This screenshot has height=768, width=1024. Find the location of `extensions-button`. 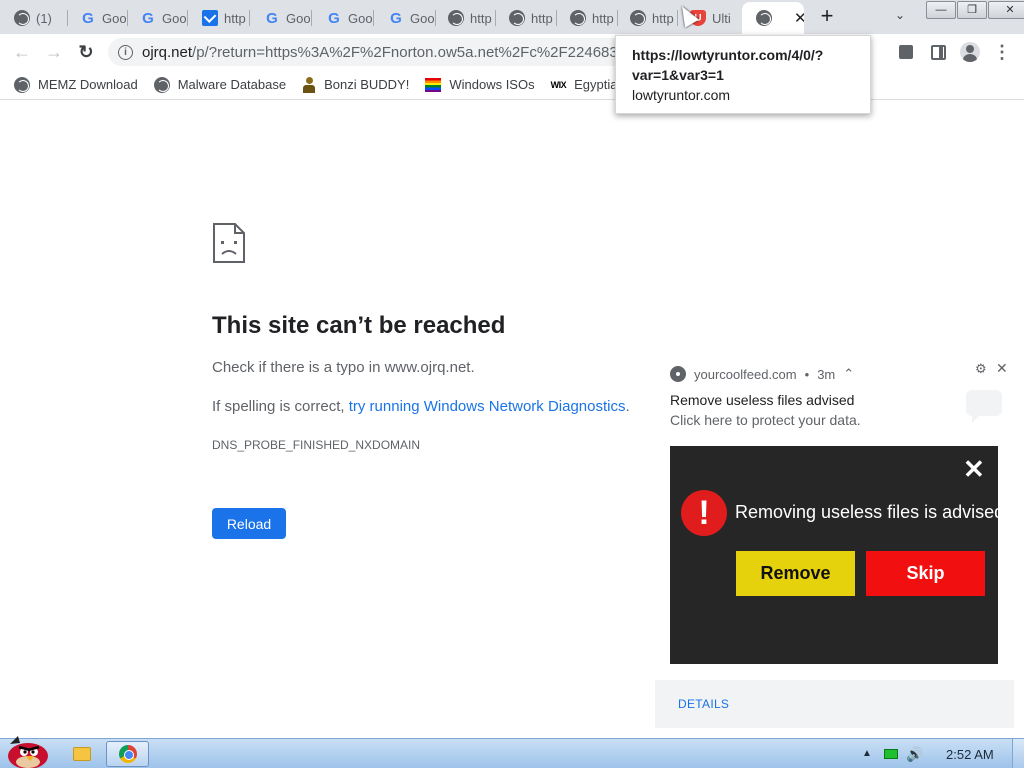

extensions-button is located at coordinates (906, 52).